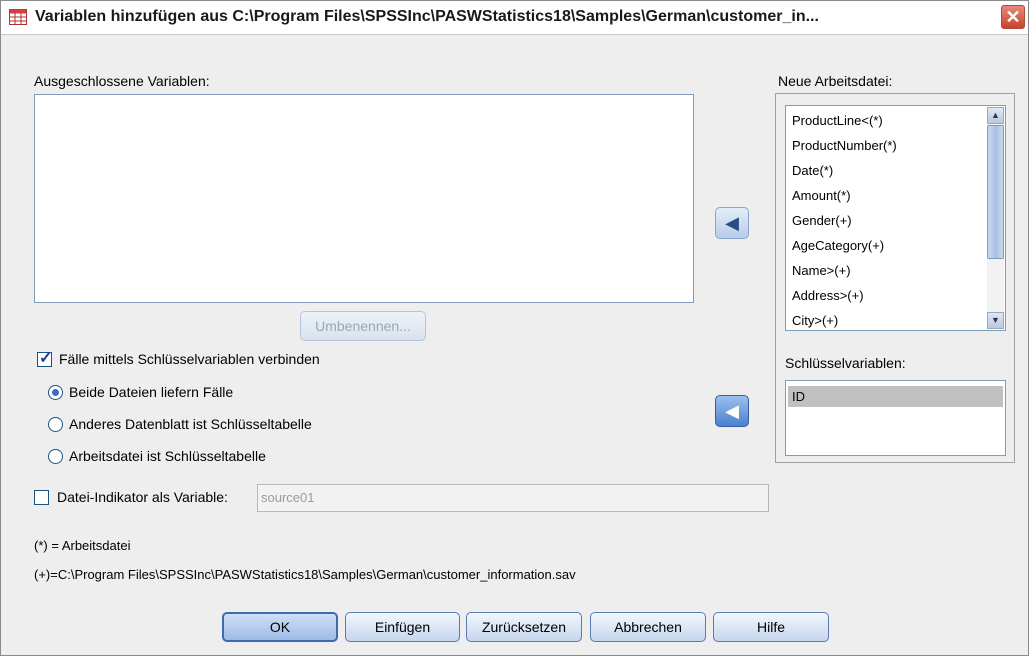 This screenshot has height=656, width=1029. Describe the element at coordinates (995, 320) in the screenshot. I see `scroll-down-icon: ▼` at that location.